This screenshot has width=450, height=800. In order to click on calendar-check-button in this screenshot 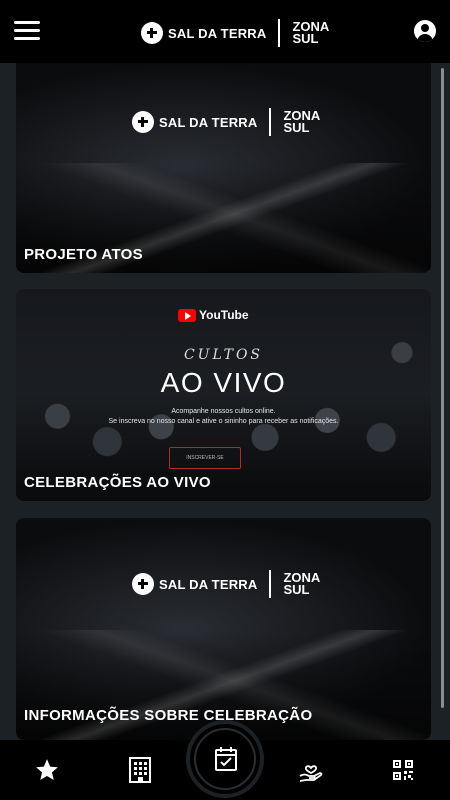, I will do `click(225, 759)`.